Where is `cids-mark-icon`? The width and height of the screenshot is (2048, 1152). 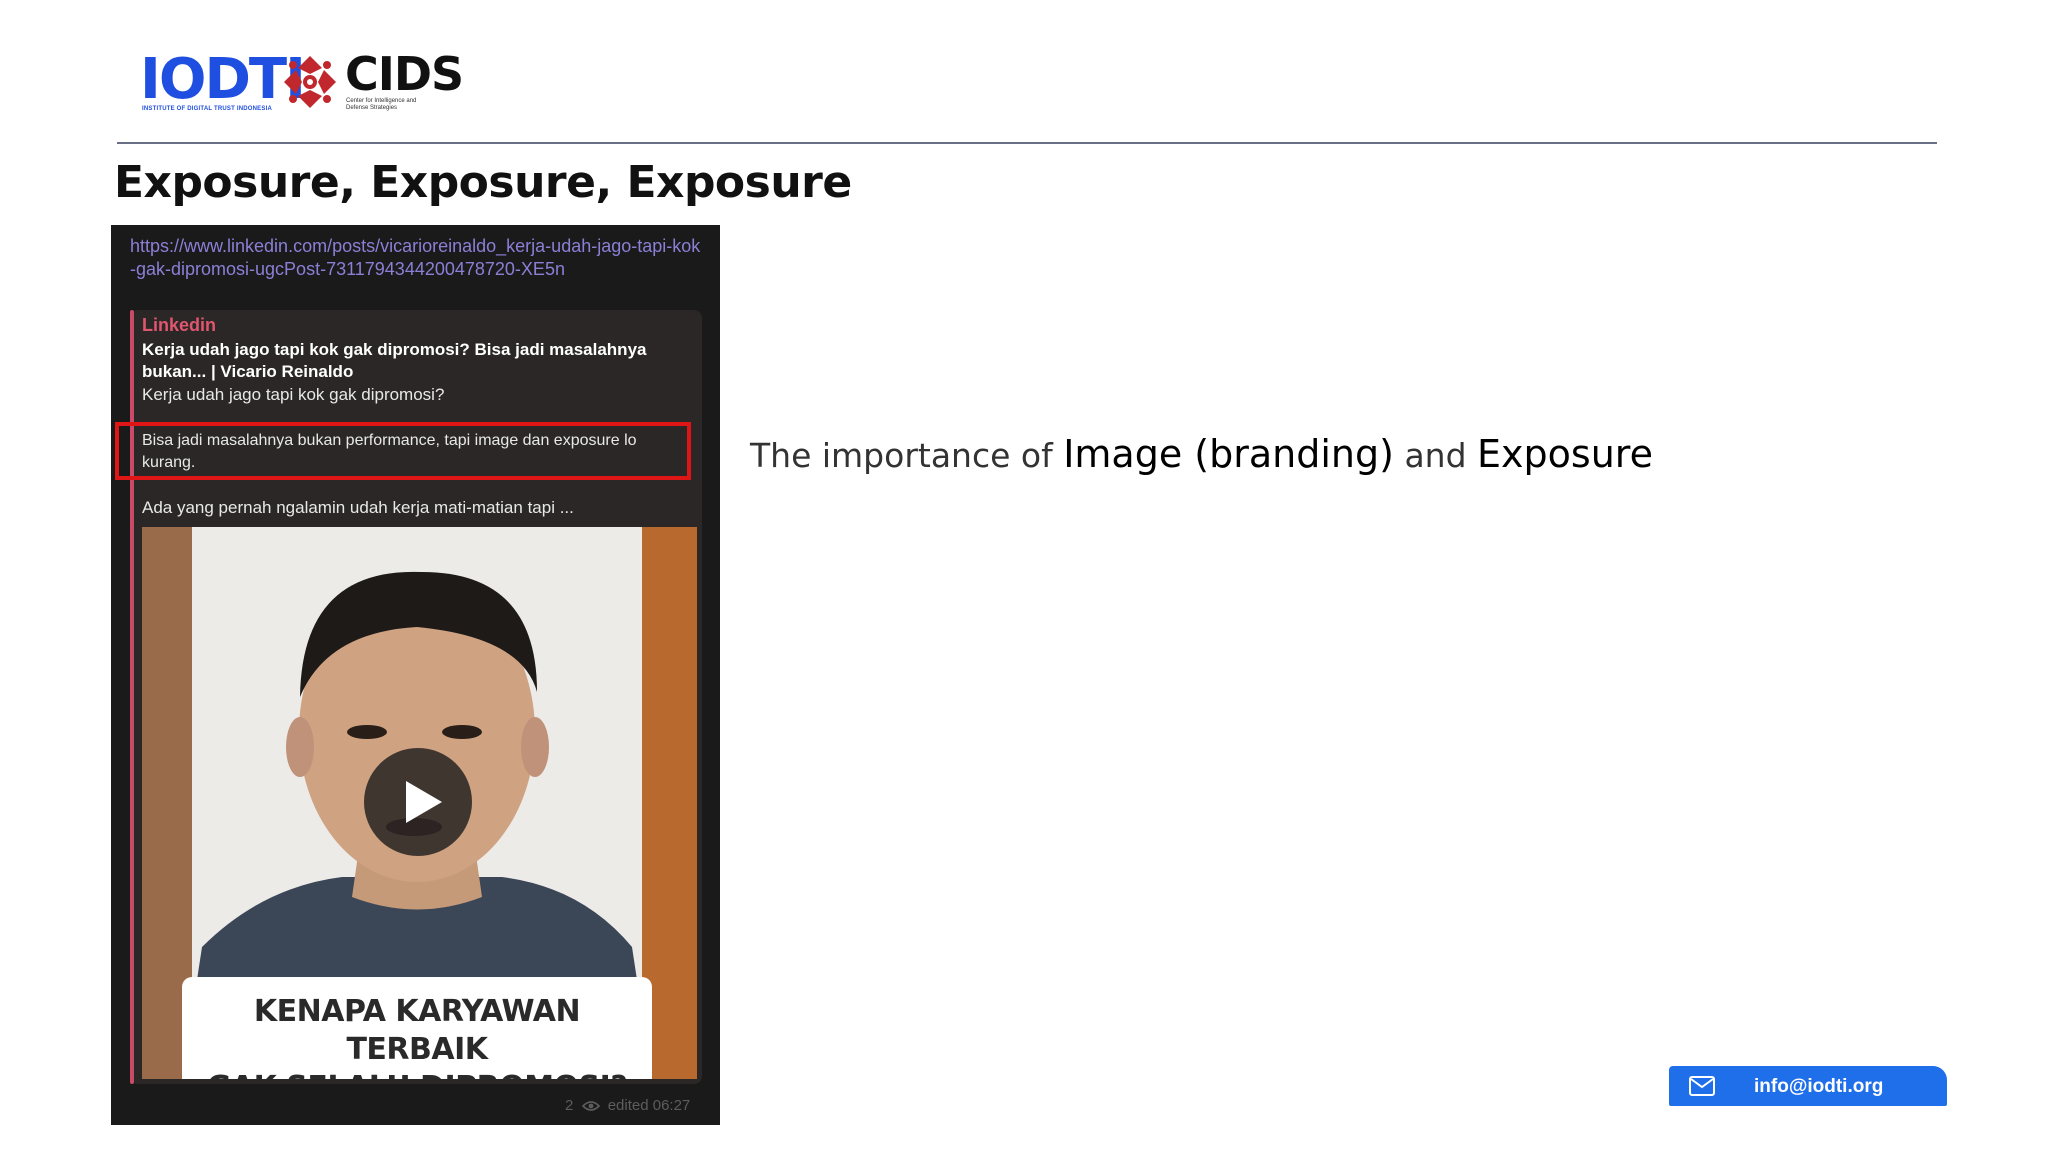
cids-mark-icon is located at coordinates (310, 82).